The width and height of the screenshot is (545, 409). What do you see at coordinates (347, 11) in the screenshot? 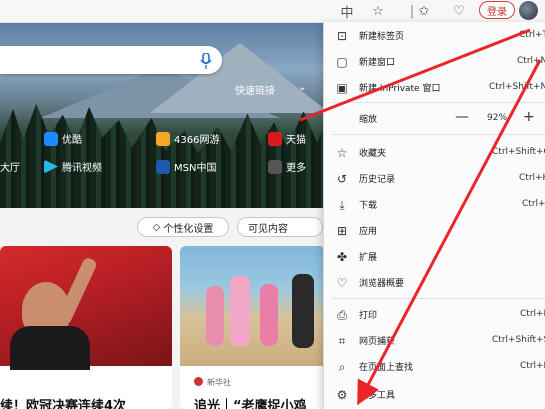
I see `reading-mode-icon: 中` at bounding box center [347, 11].